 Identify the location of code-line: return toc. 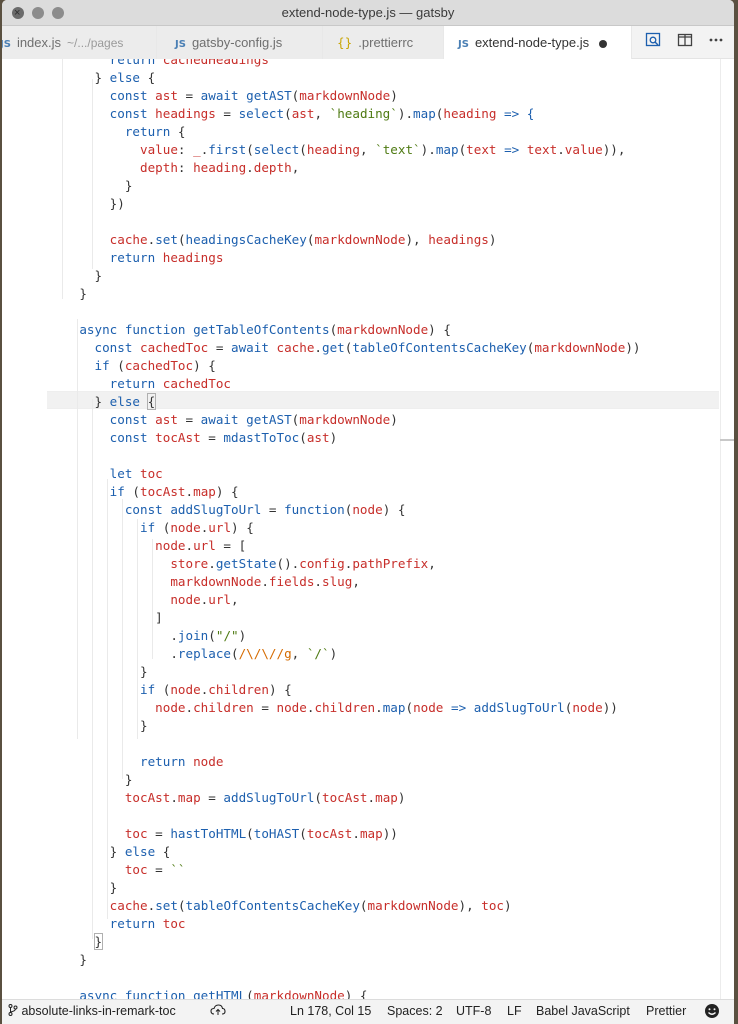
(117, 924).